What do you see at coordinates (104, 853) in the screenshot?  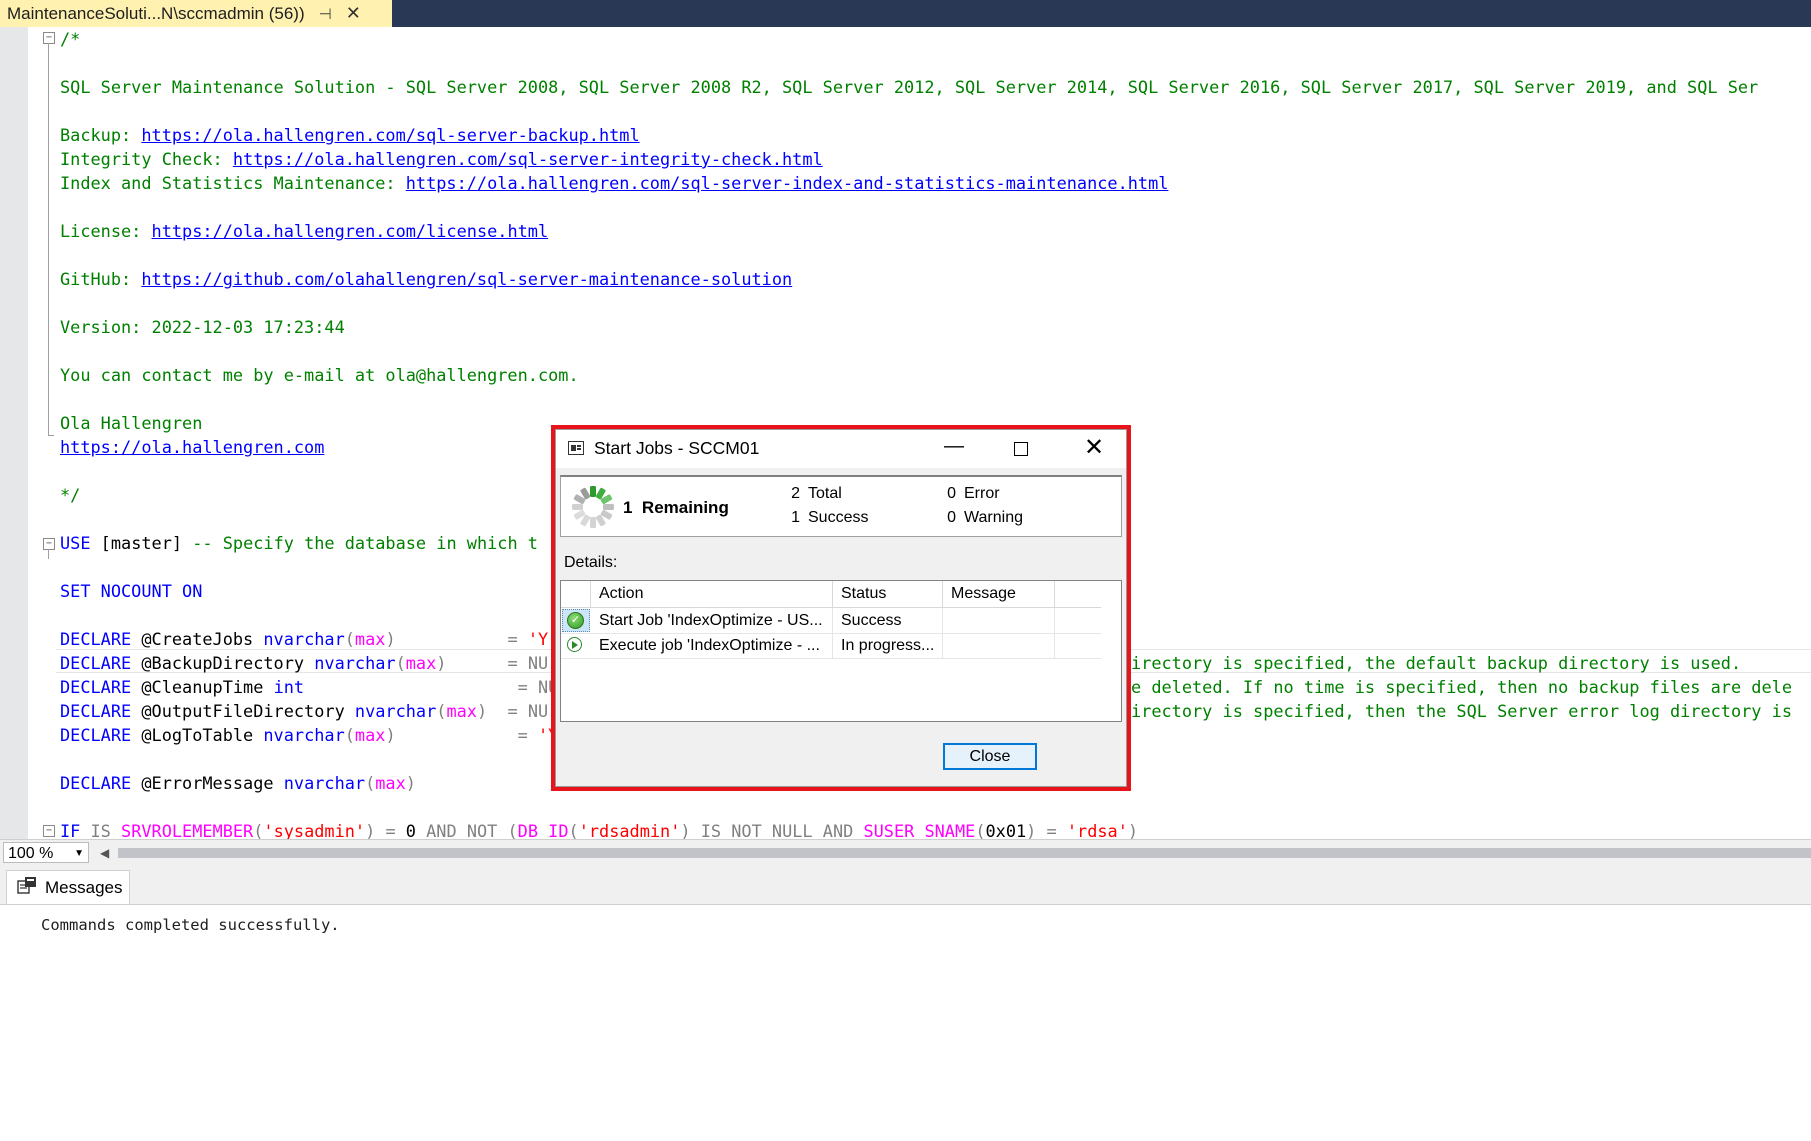 I see `scroll-left-icon: ◀` at bounding box center [104, 853].